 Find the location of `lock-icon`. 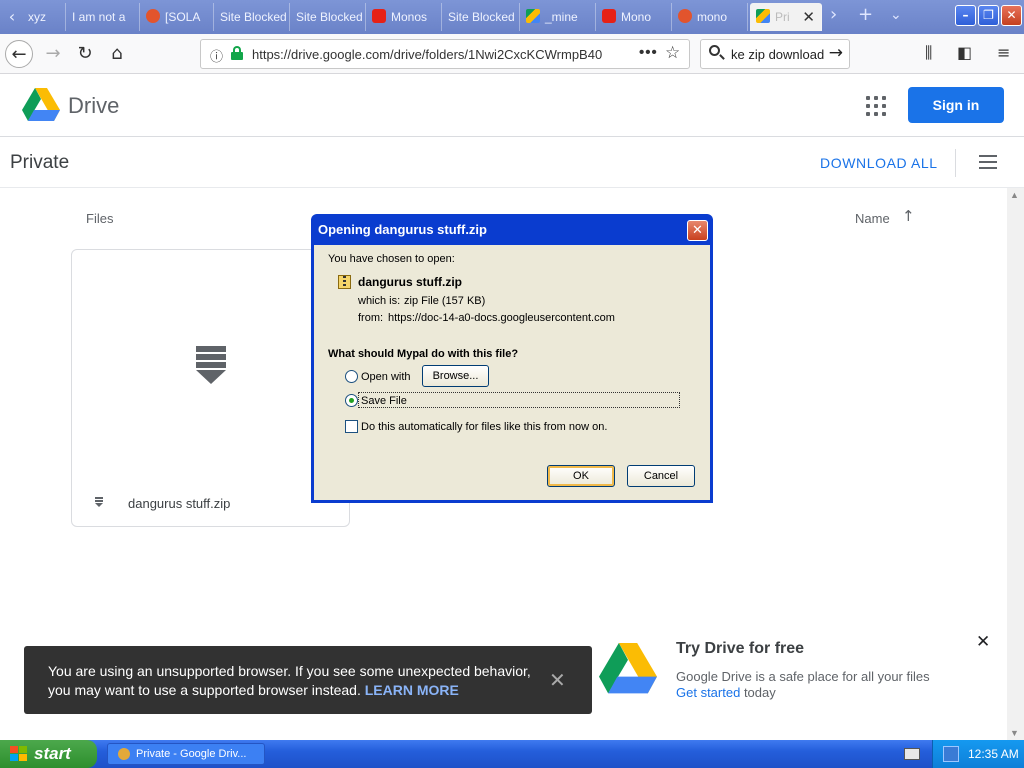

lock-icon is located at coordinates (237, 53).